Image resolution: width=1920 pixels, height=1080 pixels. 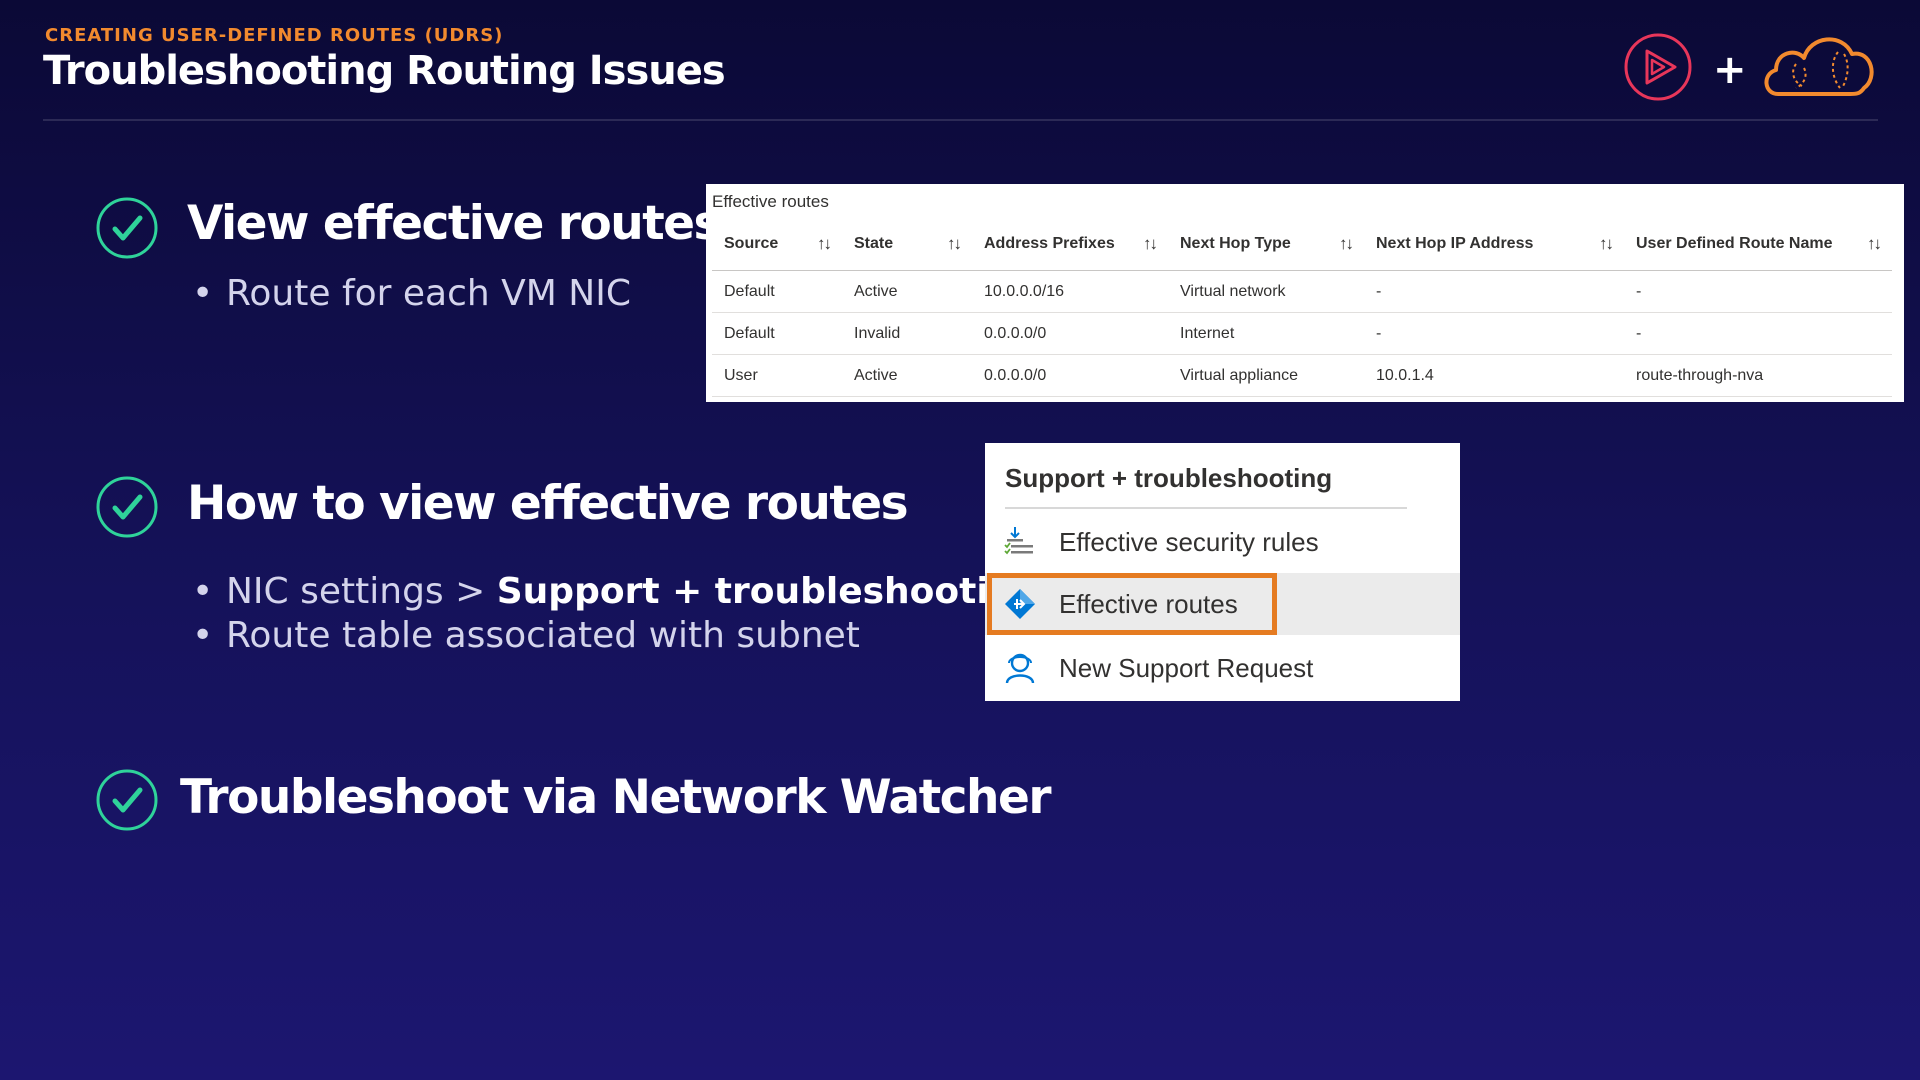 I want to click on support-menu-heading: Support + troubleshooting, so click(x=1169, y=478).